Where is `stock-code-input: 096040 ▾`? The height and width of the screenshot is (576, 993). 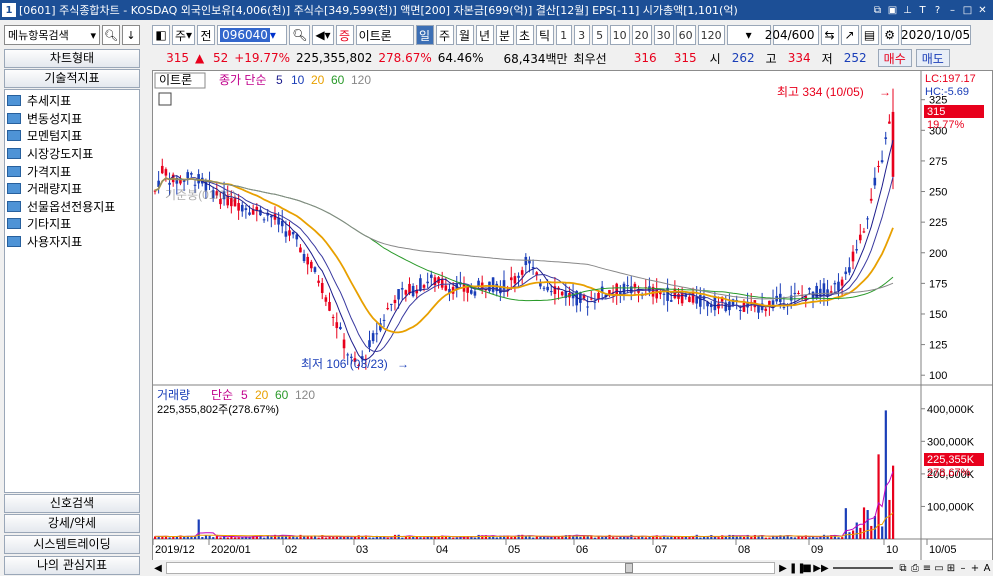
stock-code-input: 096040 ▾ is located at coordinates (252, 35).